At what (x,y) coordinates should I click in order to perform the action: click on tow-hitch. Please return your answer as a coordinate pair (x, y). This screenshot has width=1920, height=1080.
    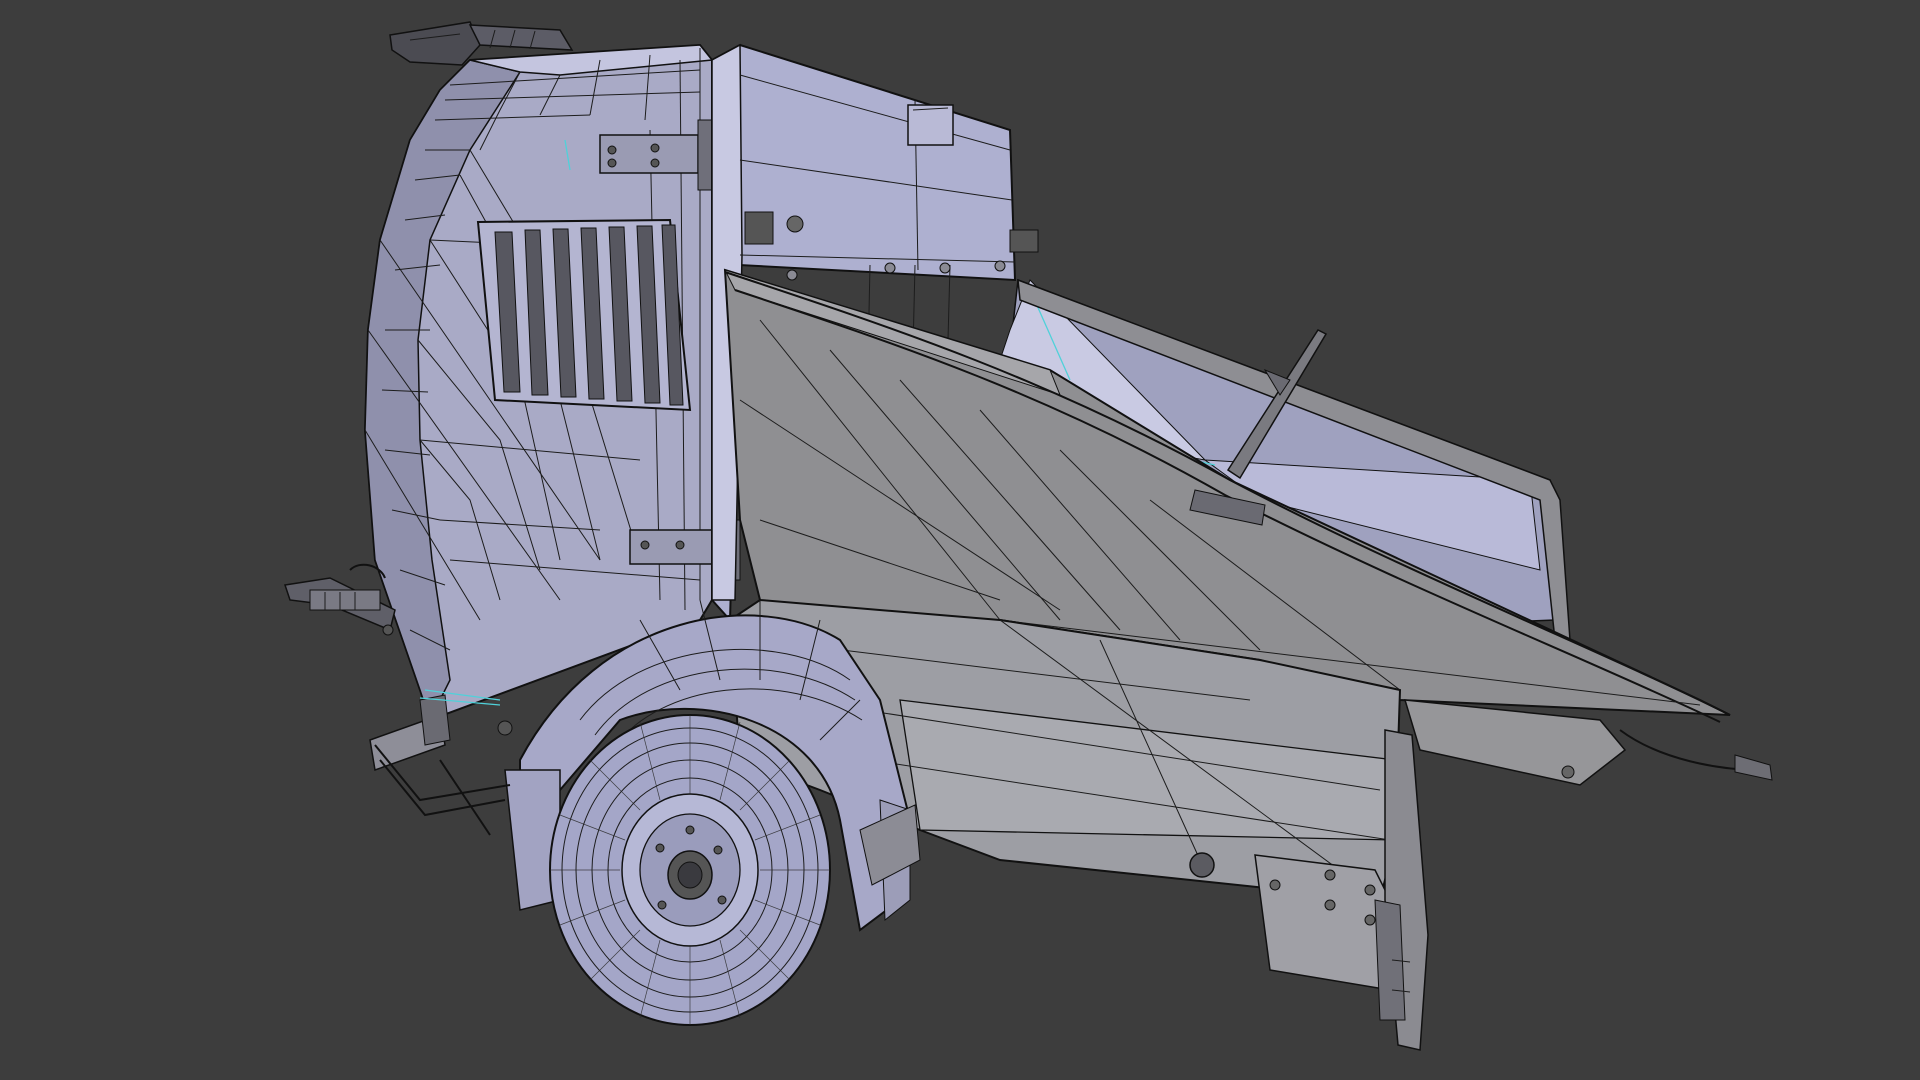
    Looking at the image, I should click on (340, 599).